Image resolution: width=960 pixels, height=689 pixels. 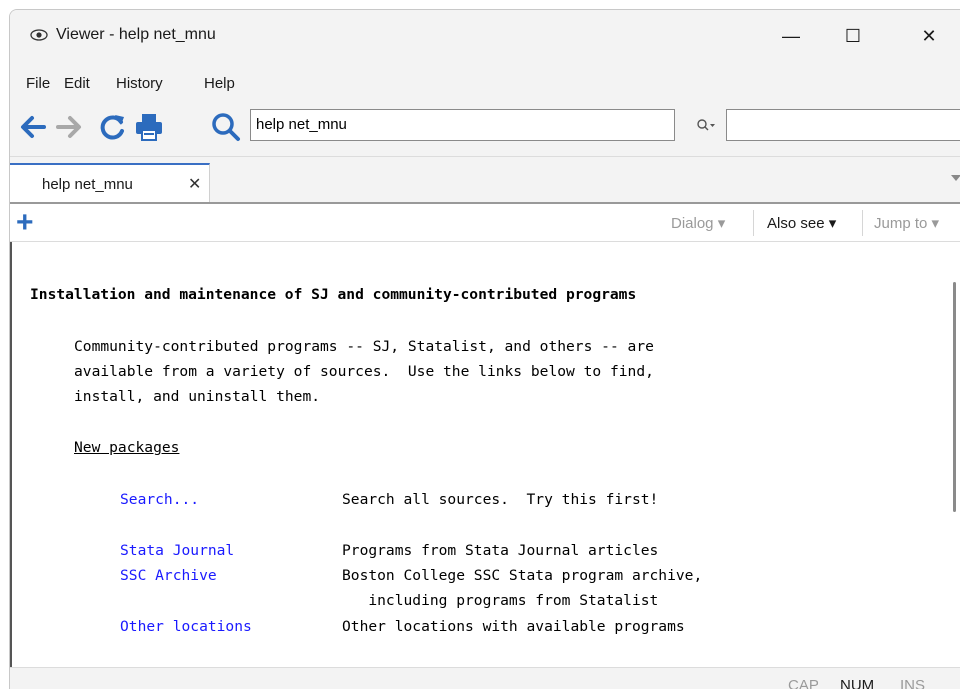 I want to click on jump-to-menu: Jump to ▾, so click(x=907, y=223).